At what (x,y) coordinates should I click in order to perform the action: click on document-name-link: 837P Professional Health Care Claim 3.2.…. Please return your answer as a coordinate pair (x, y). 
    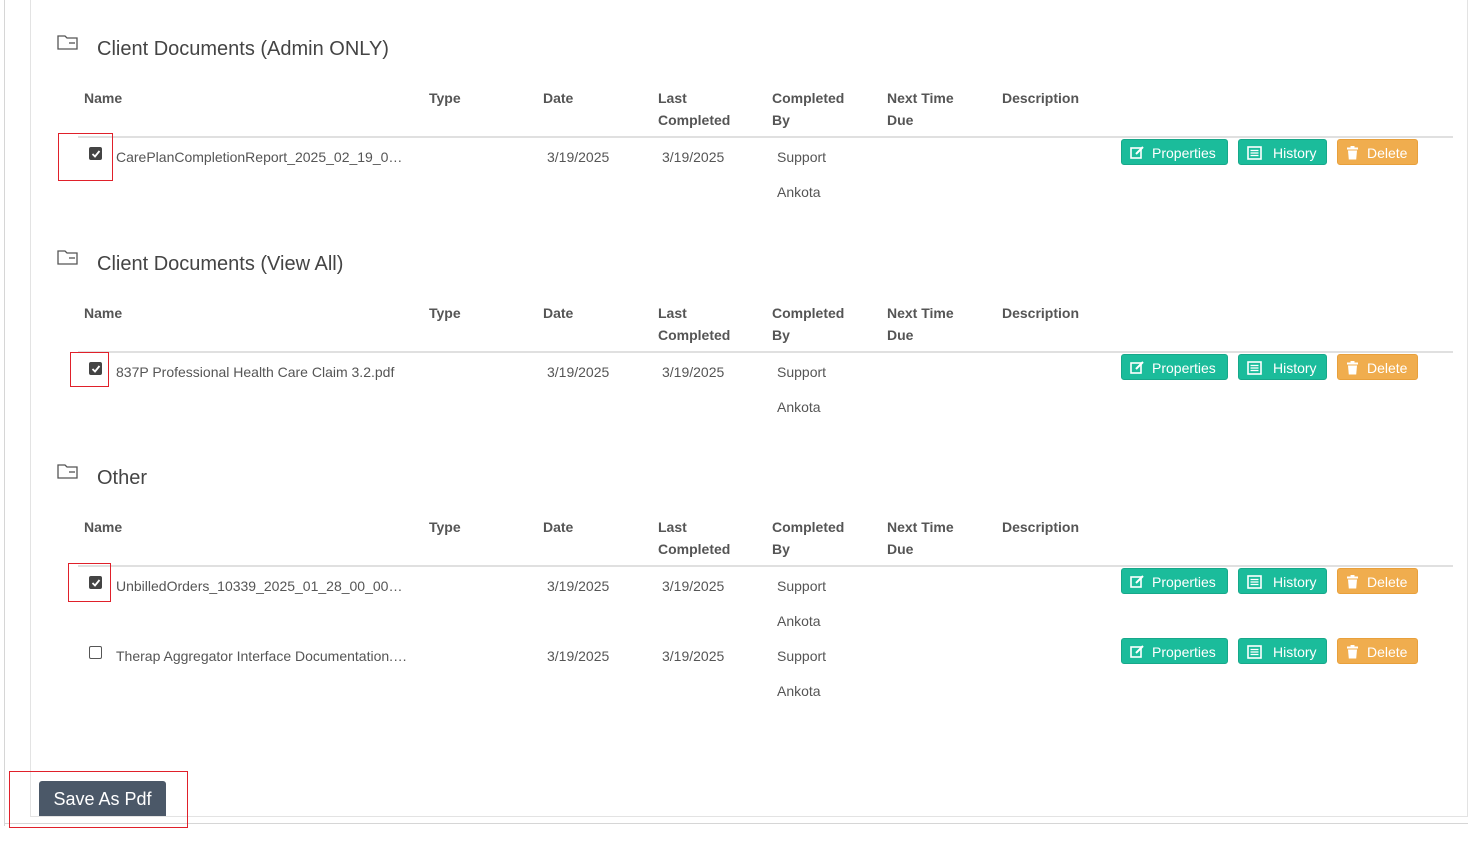
    Looking at the image, I should click on (262, 372).